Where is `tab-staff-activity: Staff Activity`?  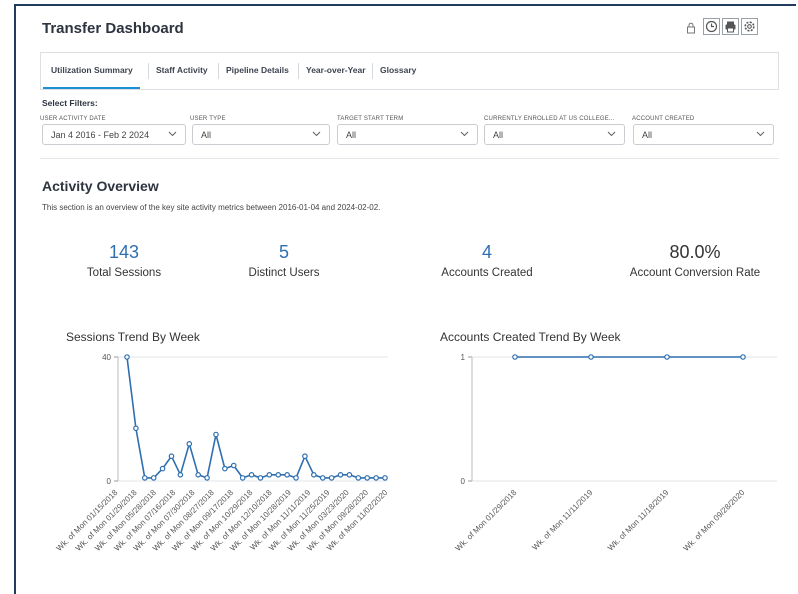 tab-staff-activity: Staff Activity is located at coordinates (182, 70).